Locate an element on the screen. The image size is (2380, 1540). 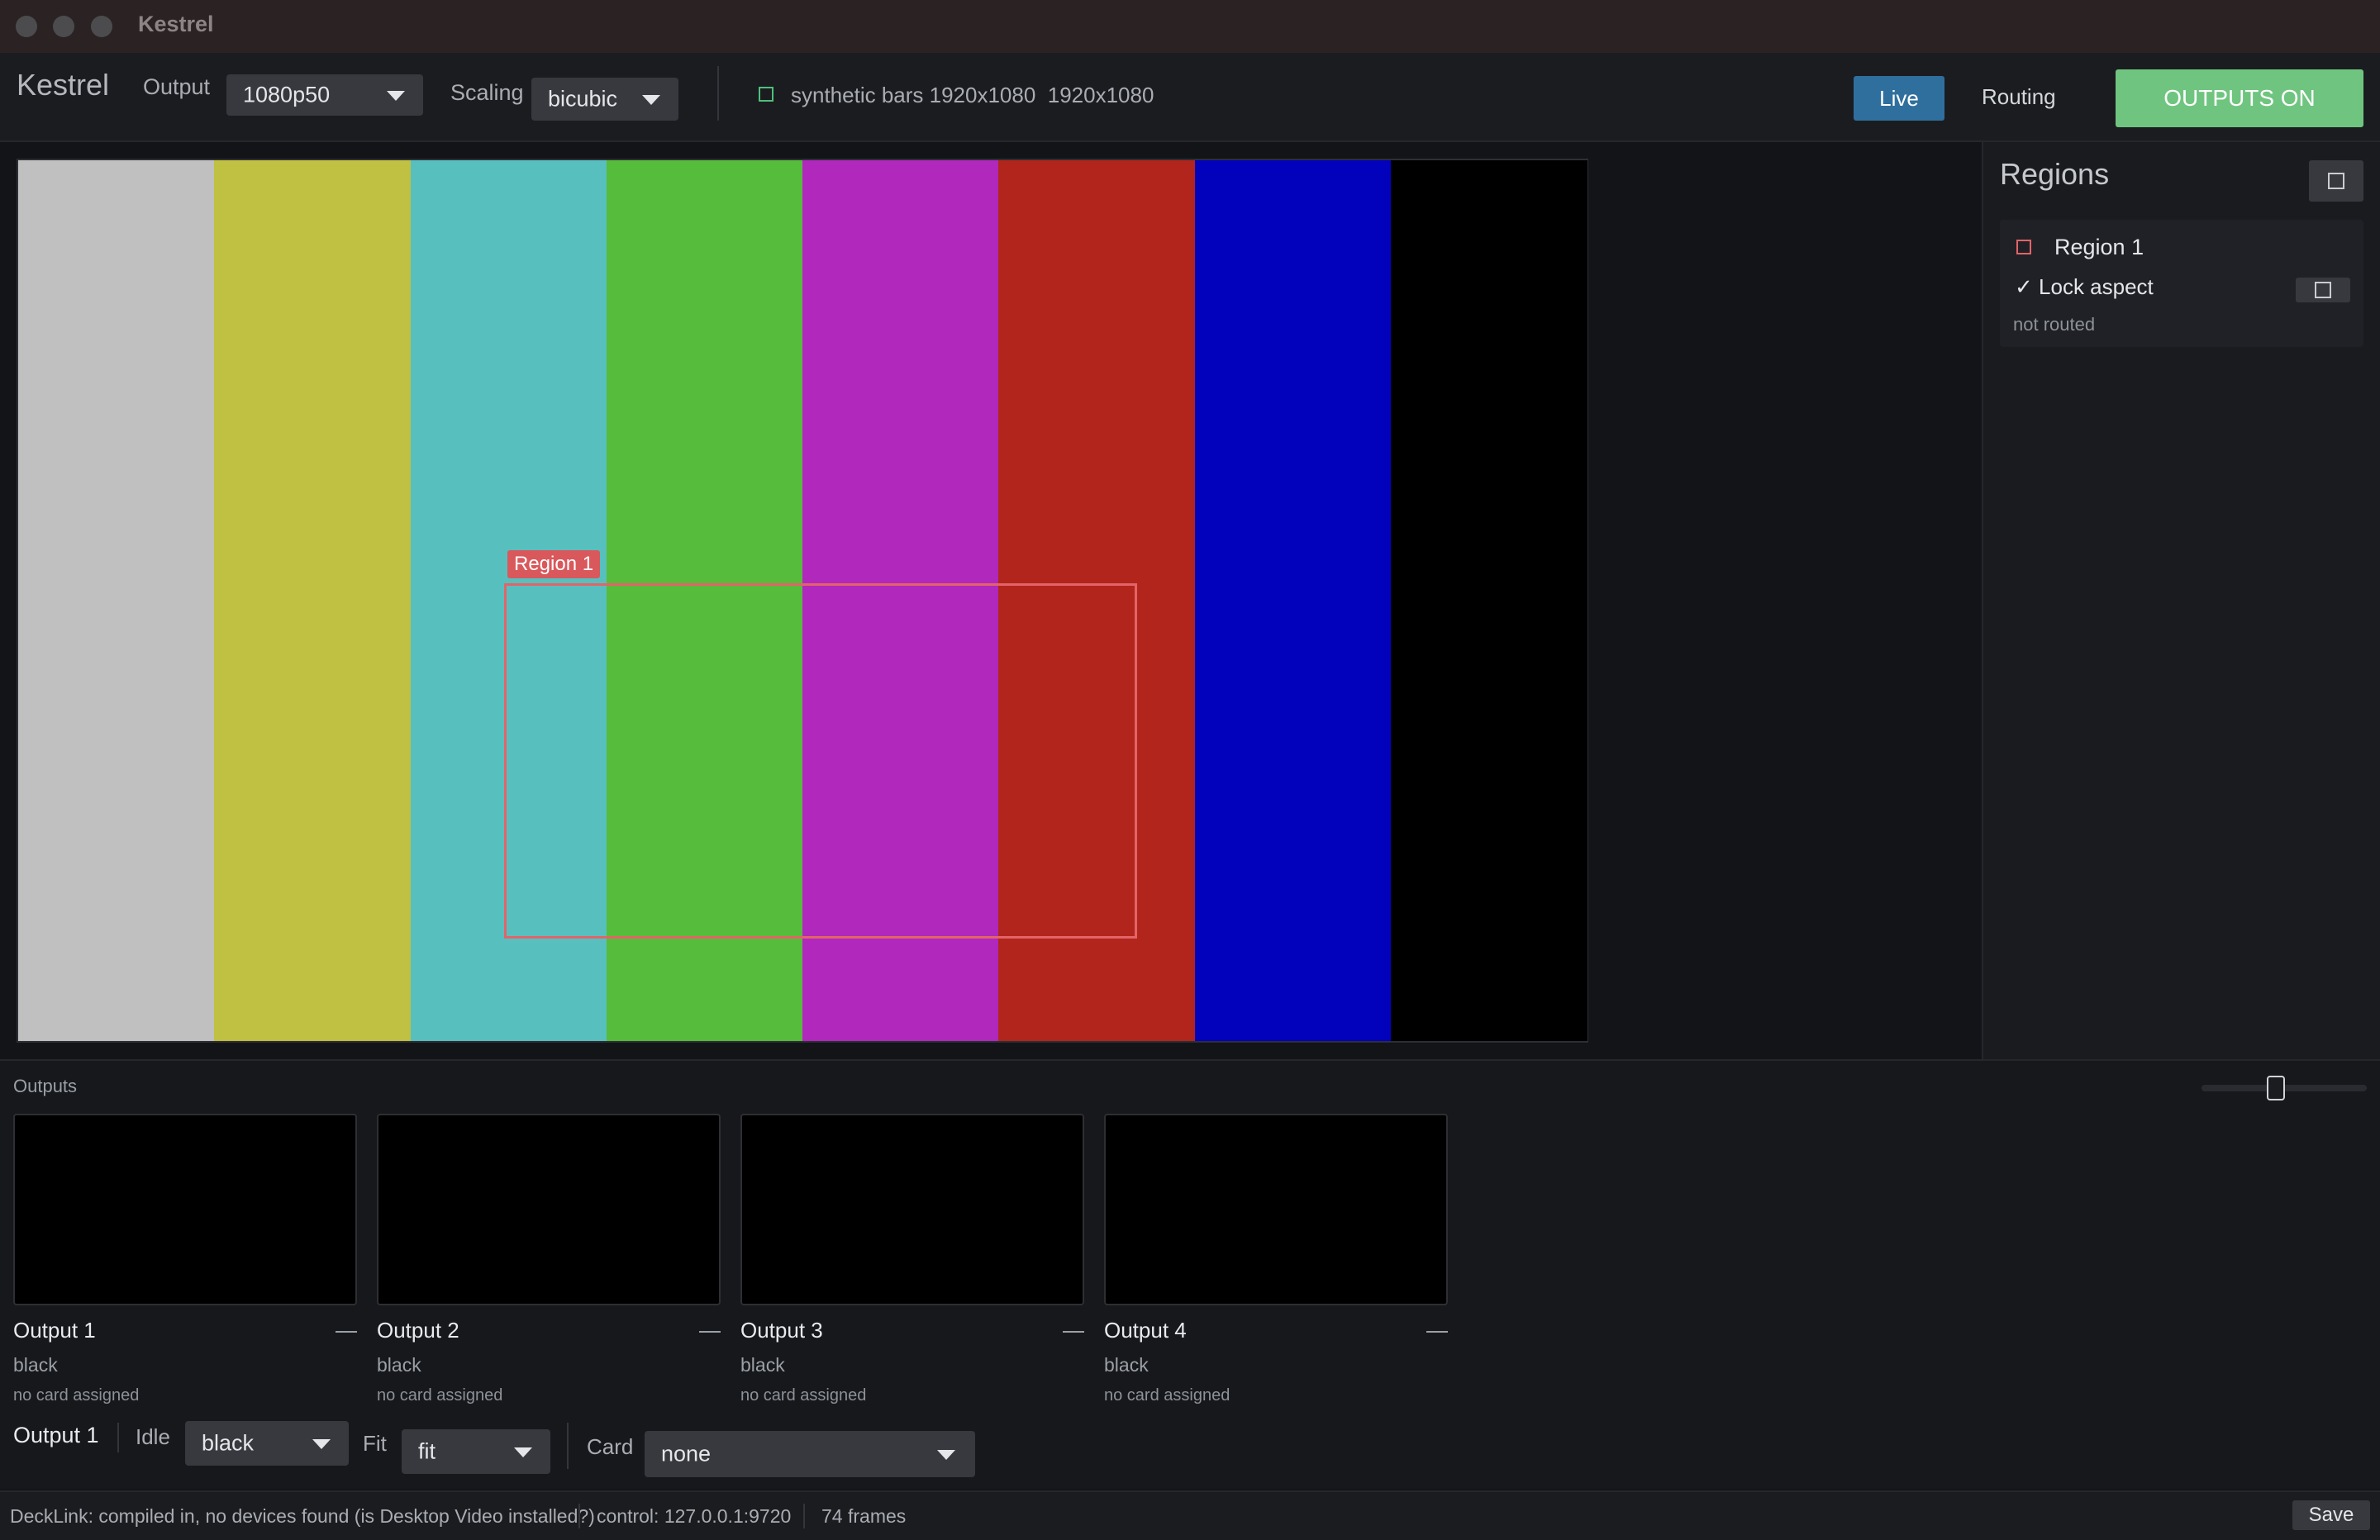
control-address: control: 127.0.0.1:9720 is located at coordinates (694, 1516).